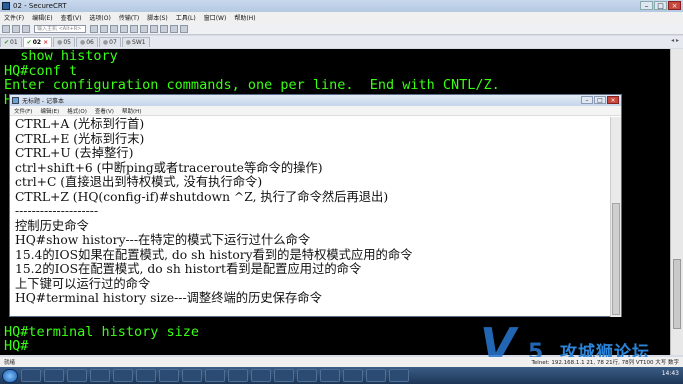 Image resolution: width=683 pixels, height=384 pixels. Describe the element at coordinates (114, 28) in the screenshot. I see `copy-icon` at that location.